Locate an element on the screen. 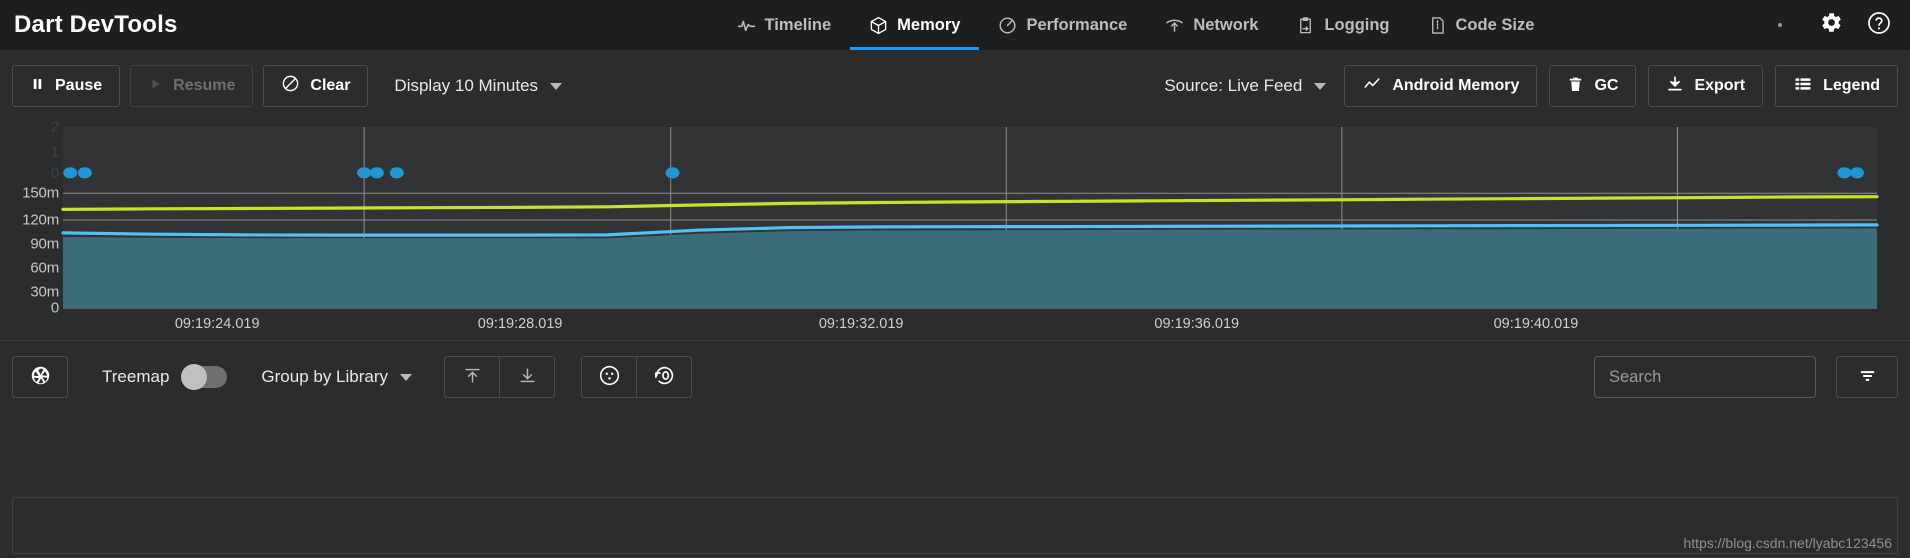 Image resolution: width=1910 pixels, height=558 pixels. export-button: Export is located at coordinates (1706, 86).